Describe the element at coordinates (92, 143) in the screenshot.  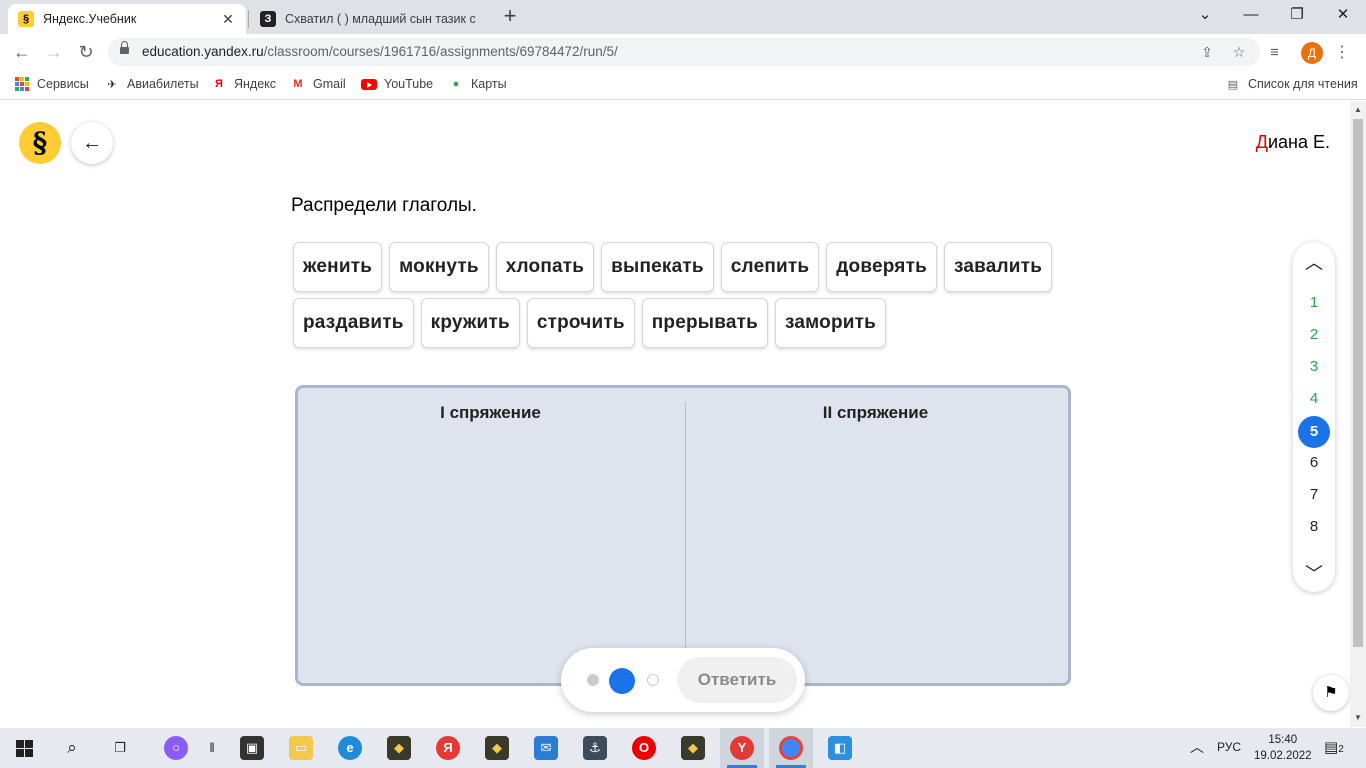
I see `back-button: ←` at that location.